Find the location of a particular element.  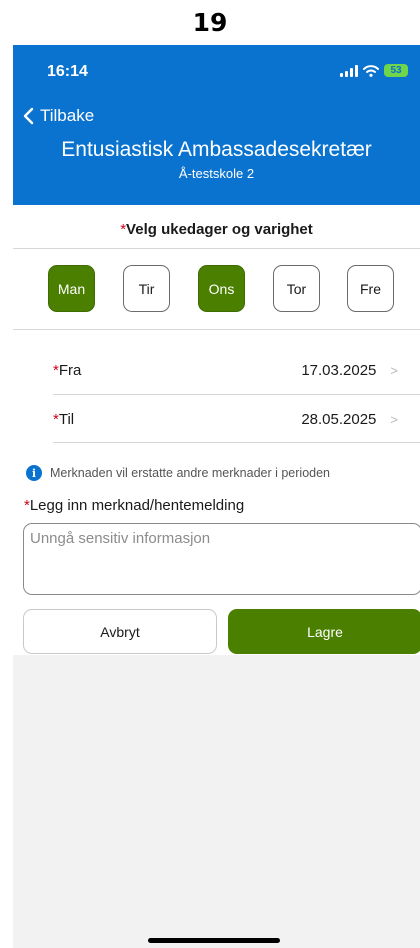

day-label: Ons is located at coordinates (221, 288).